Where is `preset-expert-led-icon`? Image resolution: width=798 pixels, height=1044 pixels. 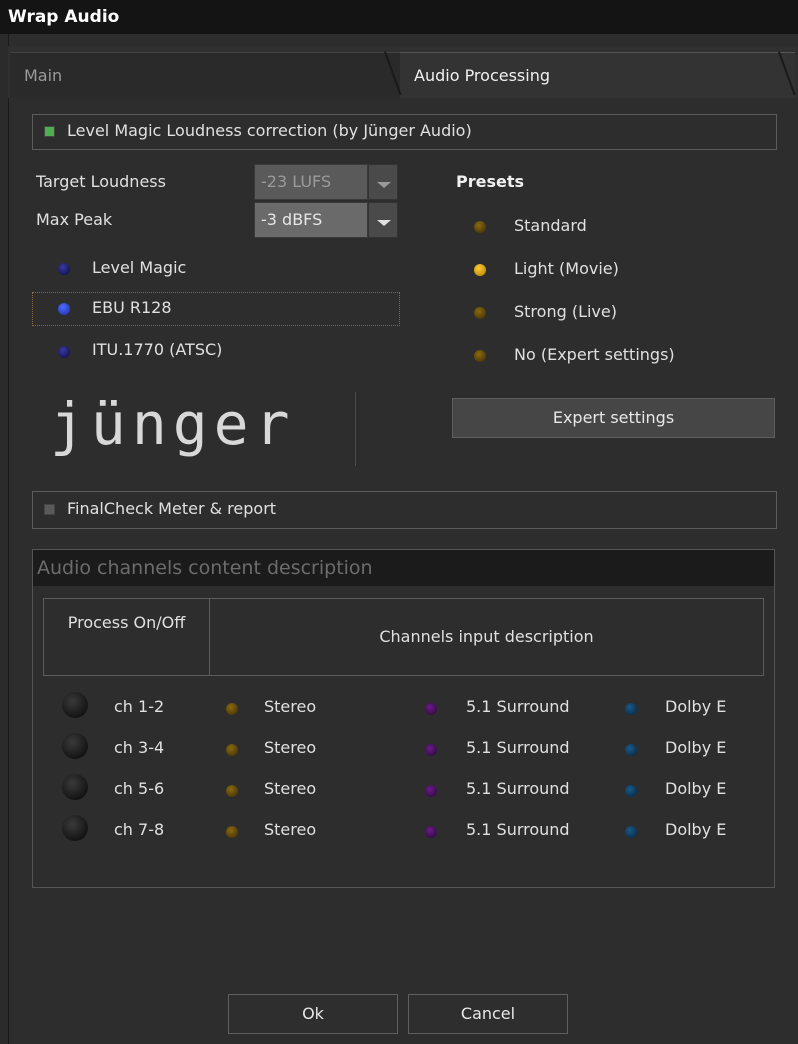 preset-expert-led-icon is located at coordinates (480, 356).